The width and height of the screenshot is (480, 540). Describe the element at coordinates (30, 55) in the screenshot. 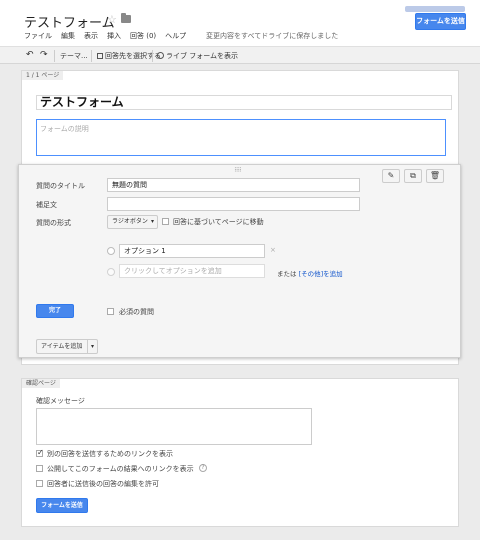

I see `undo-icon: ↶` at that location.